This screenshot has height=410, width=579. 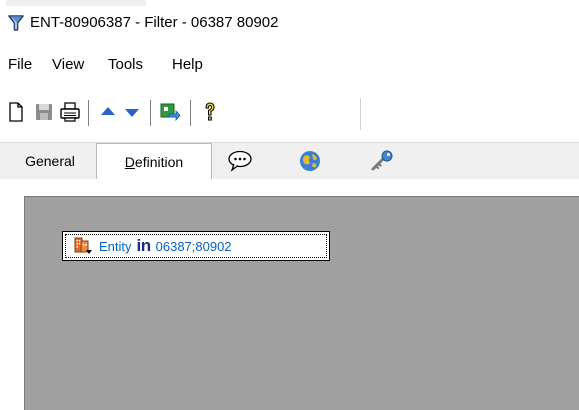 I want to click on menu-file: File, so click(x=20, y=64).